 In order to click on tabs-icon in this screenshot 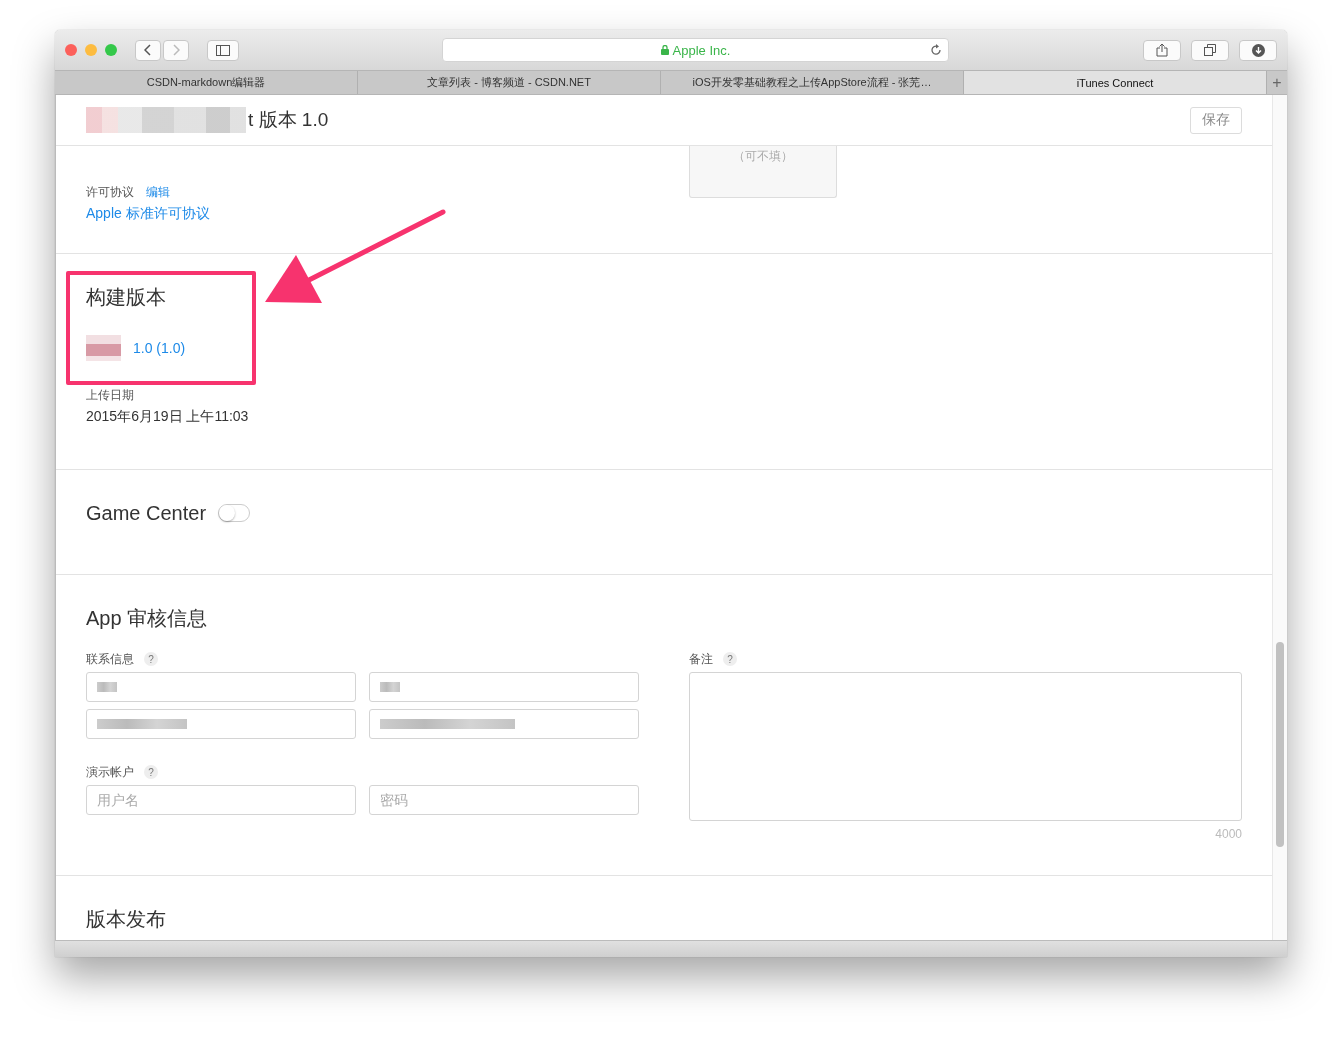, I will do `click(1210, 50)`.